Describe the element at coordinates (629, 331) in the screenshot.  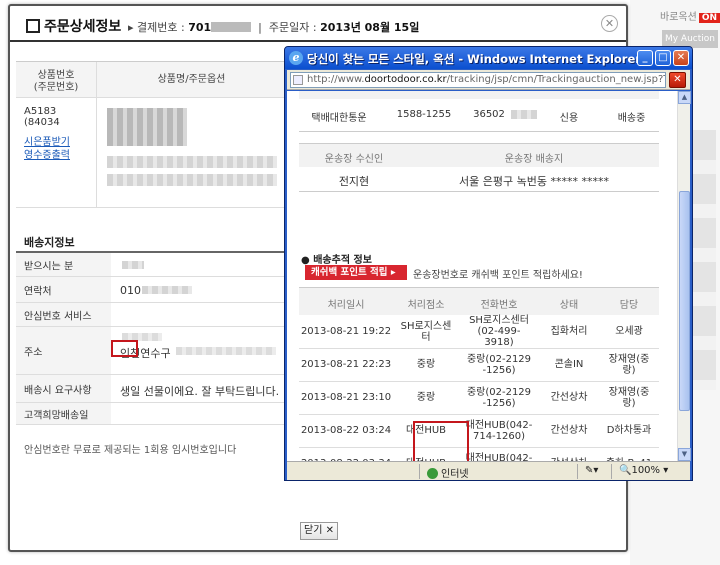
I see `tracking-cell-staff: 오세광` at that location.